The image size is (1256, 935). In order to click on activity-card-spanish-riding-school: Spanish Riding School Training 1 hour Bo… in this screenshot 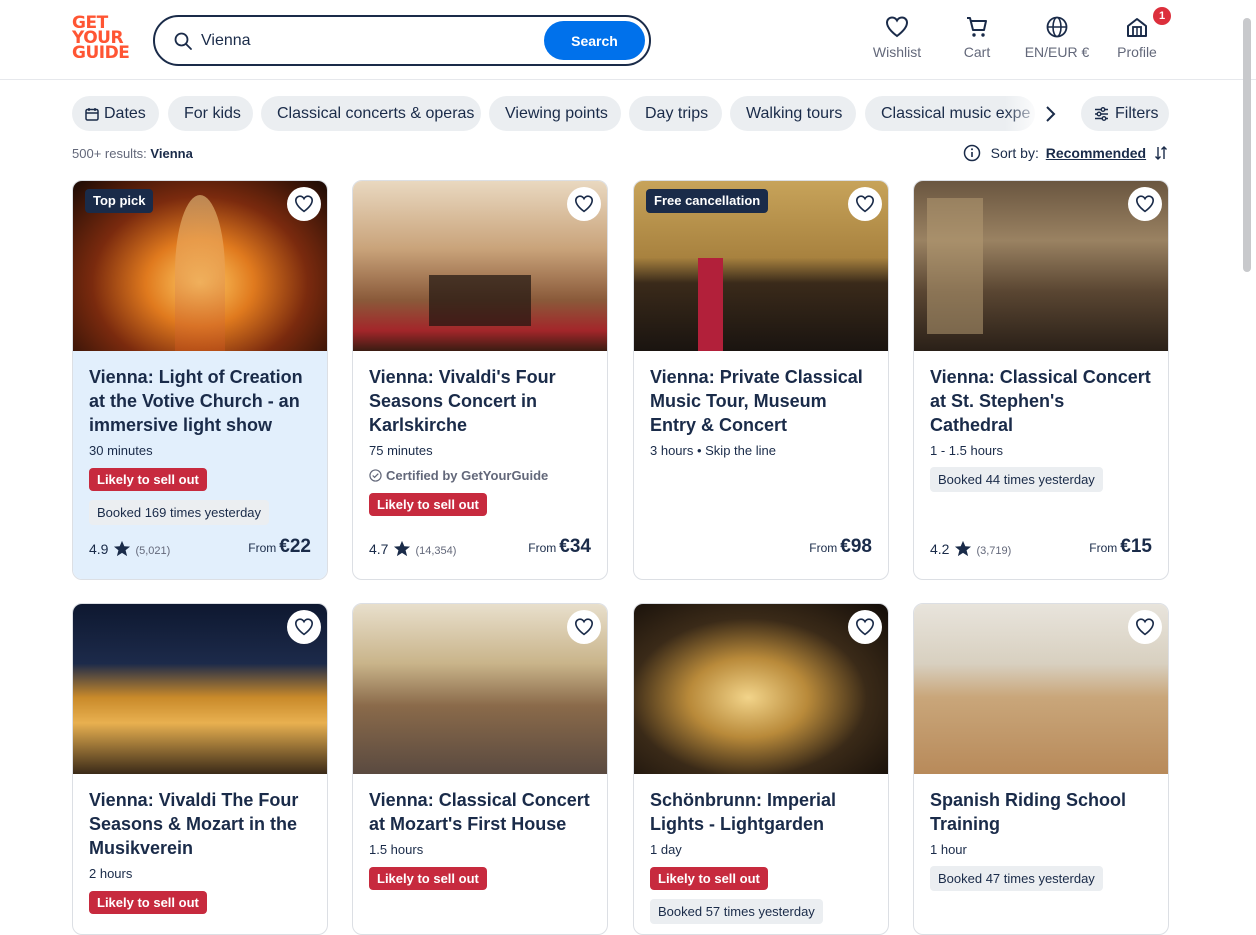, I will do `click(1041, 769)`.